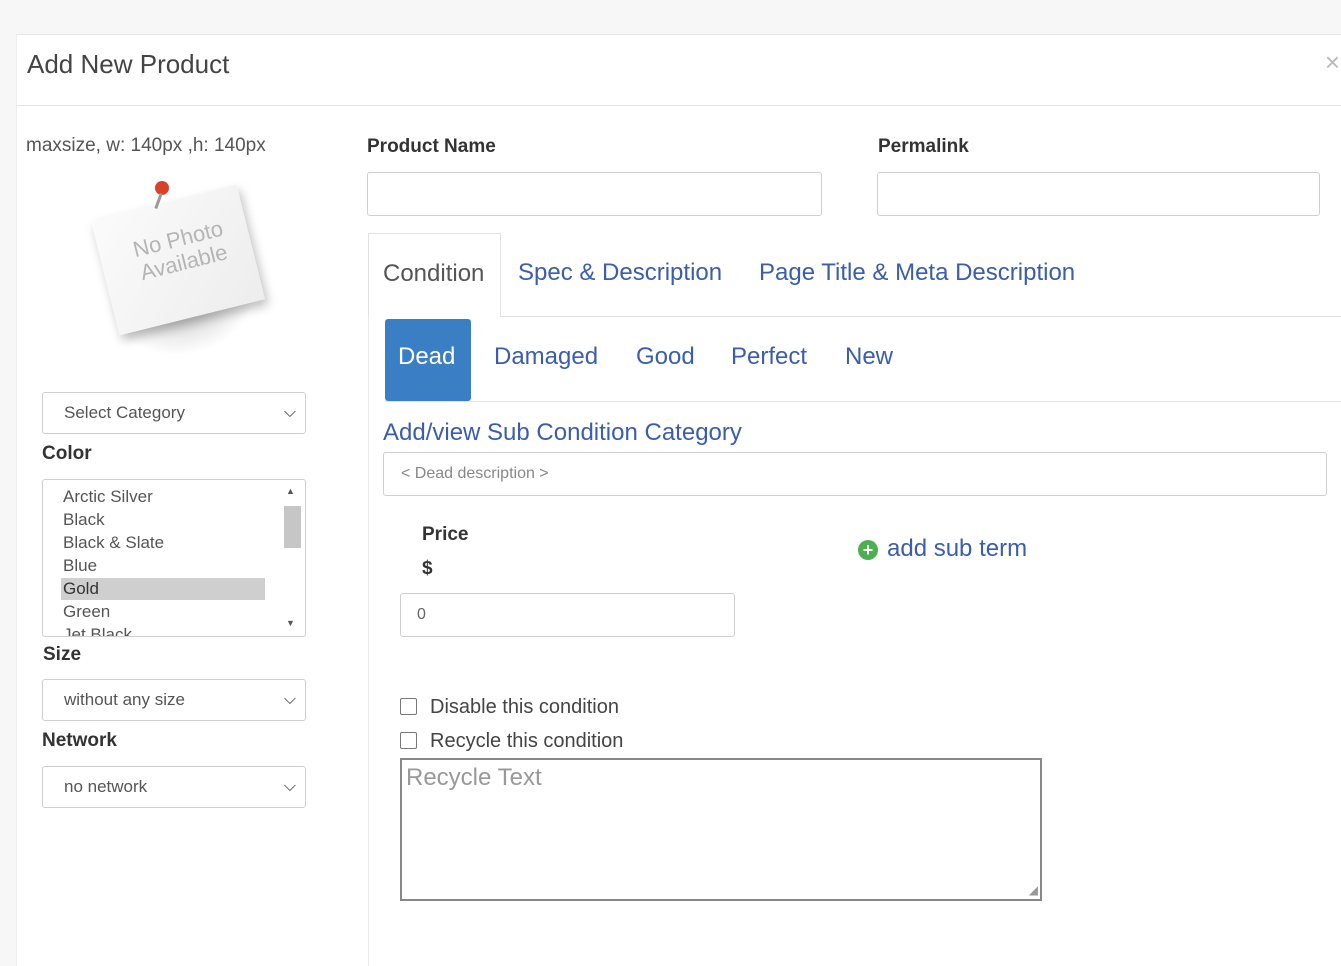 This screenshot has height=966, width=1341. I want to click on permalink-label: Permalink, so click(923, 146).